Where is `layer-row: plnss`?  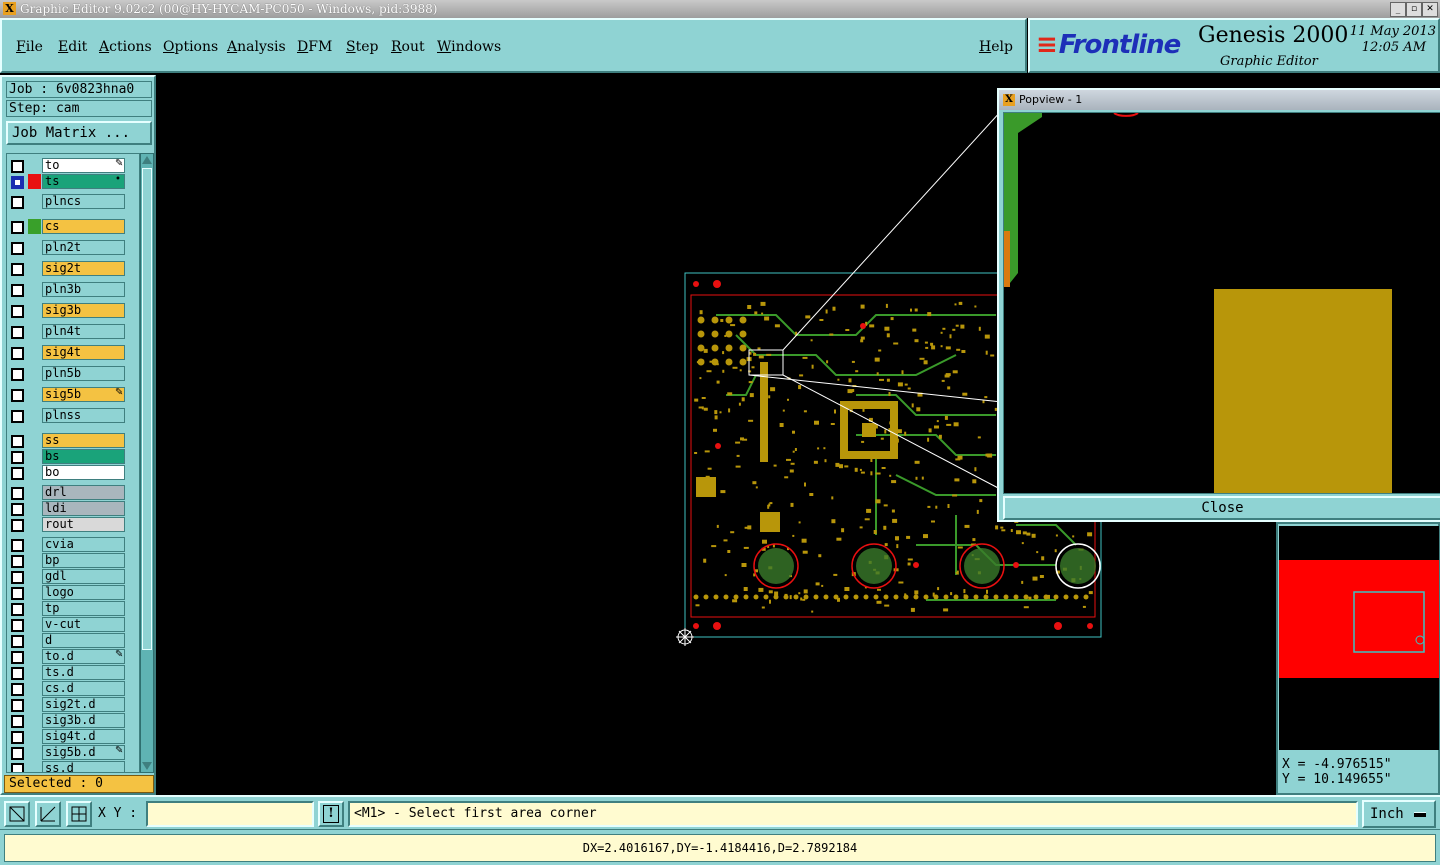 layer-row: plnss is located at coordinates (73, 415).